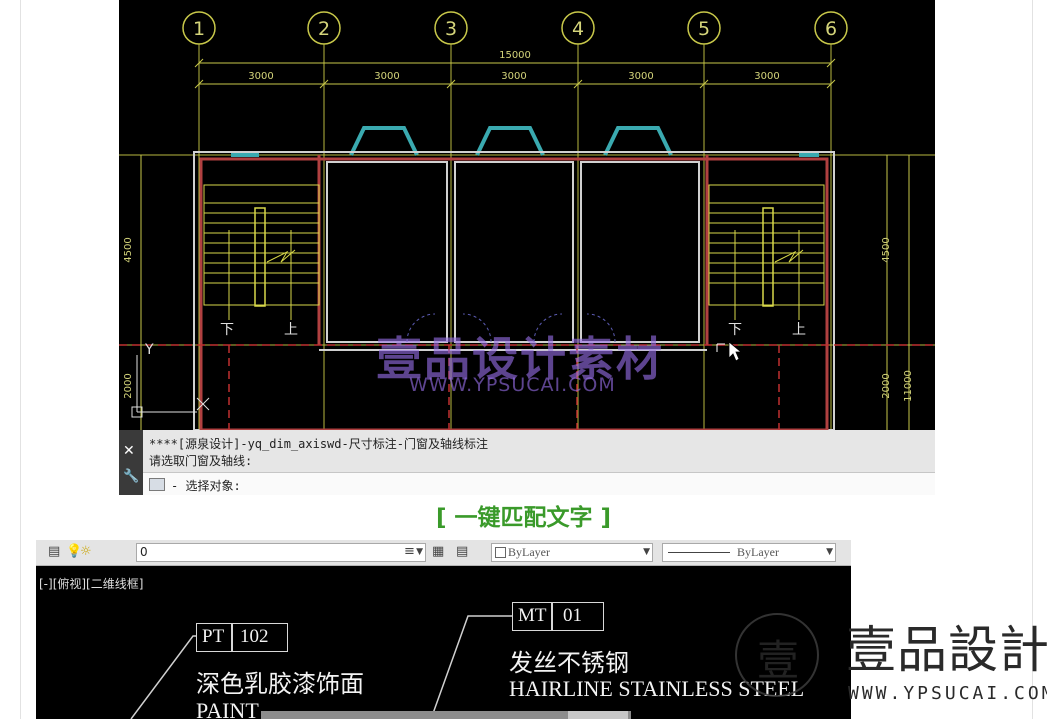 The image size is (1047, 719). What do you see at coordinates (131, 462) in the screenshot?
I see `command-line-sidebar: ✕ 🔧` at bounding box center [131, 462].